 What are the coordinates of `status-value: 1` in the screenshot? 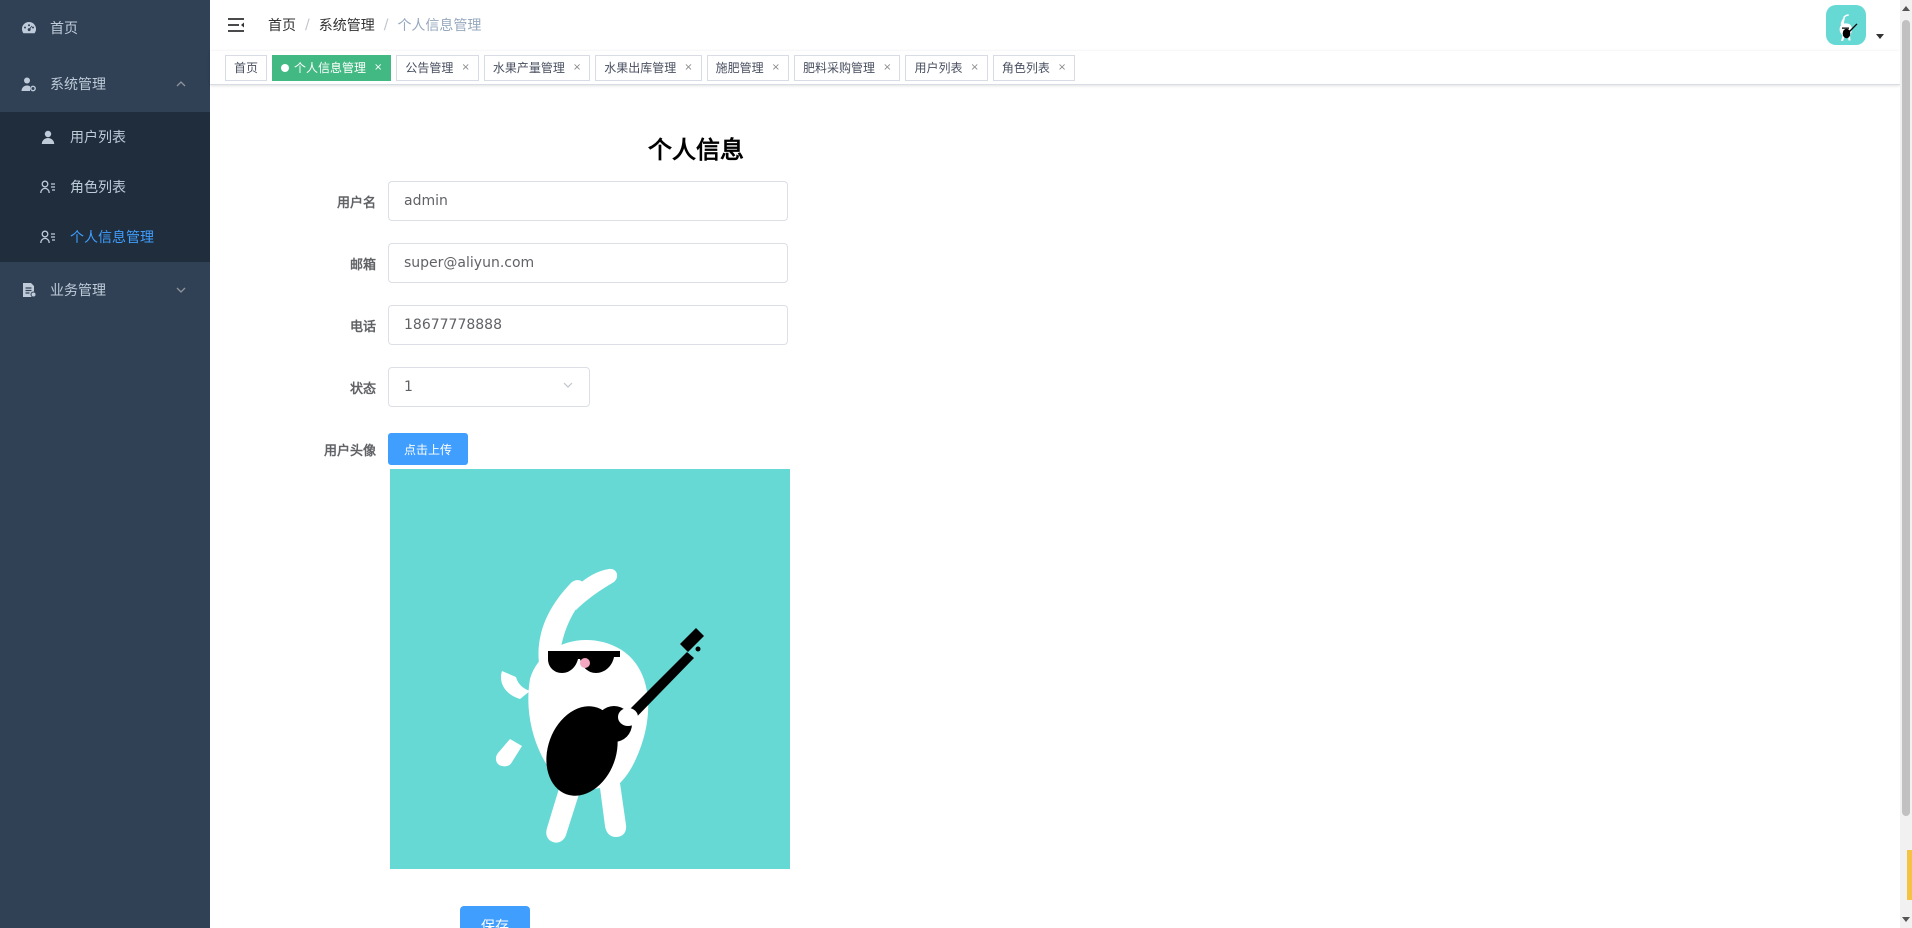 It's located at (408, 387).